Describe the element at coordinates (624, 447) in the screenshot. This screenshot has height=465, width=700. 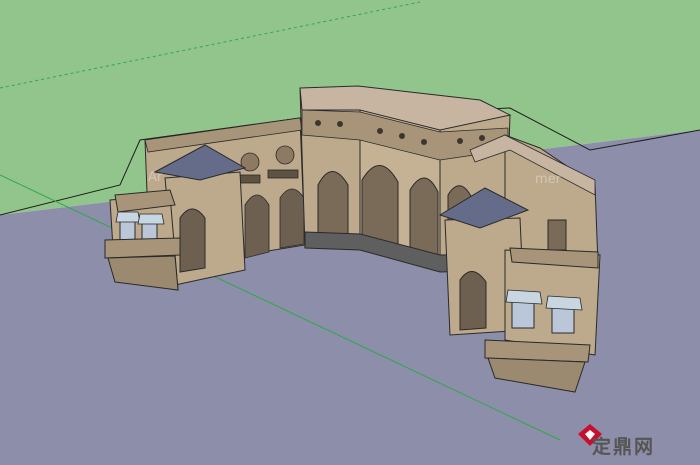
I see `watermark-brand-text: 定鼎网` at that location.